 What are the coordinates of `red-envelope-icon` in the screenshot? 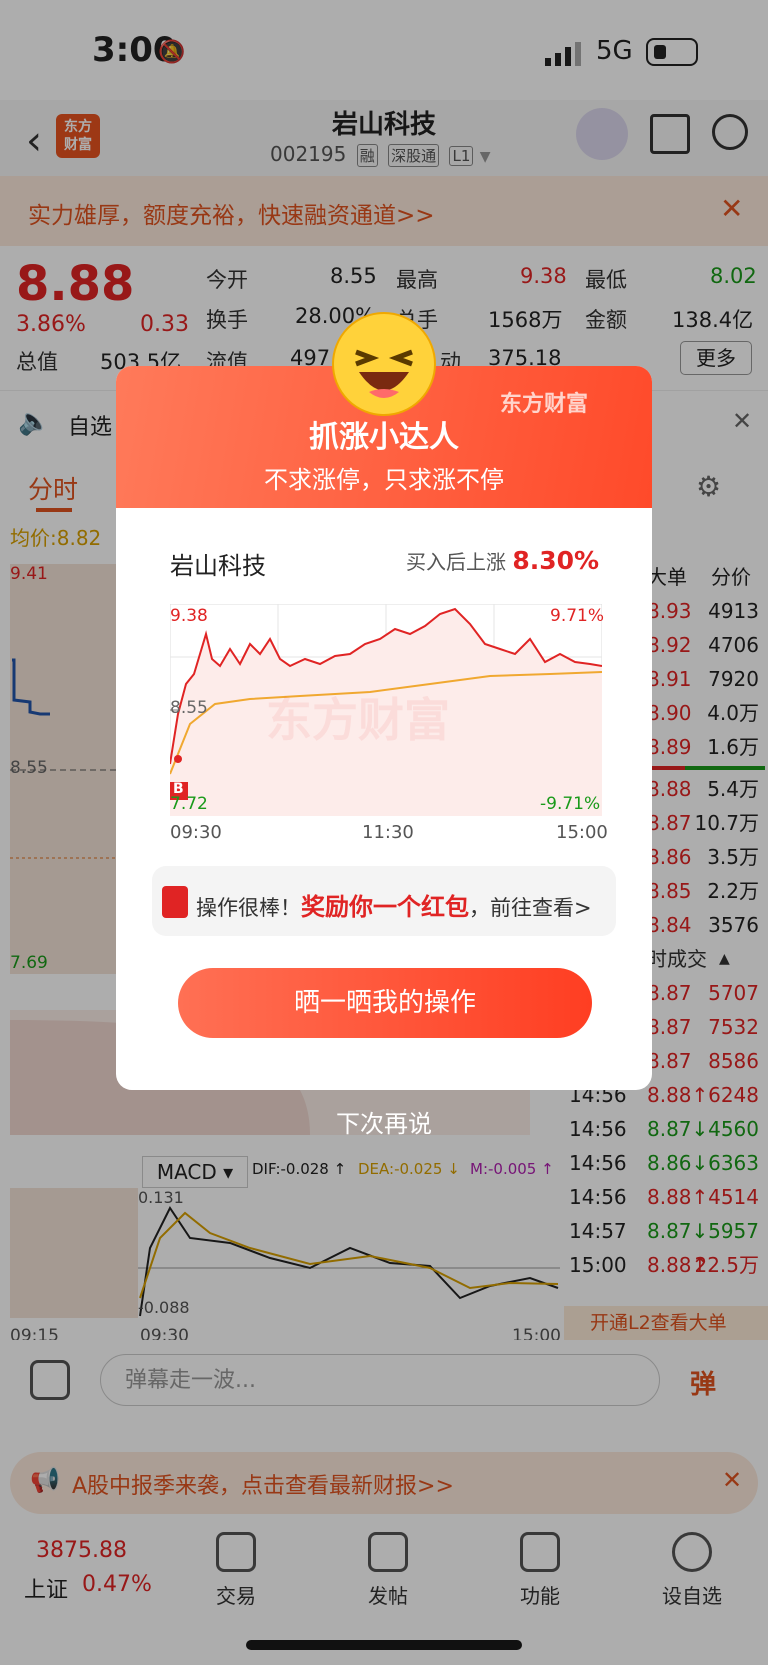 It's located at (175, 902).